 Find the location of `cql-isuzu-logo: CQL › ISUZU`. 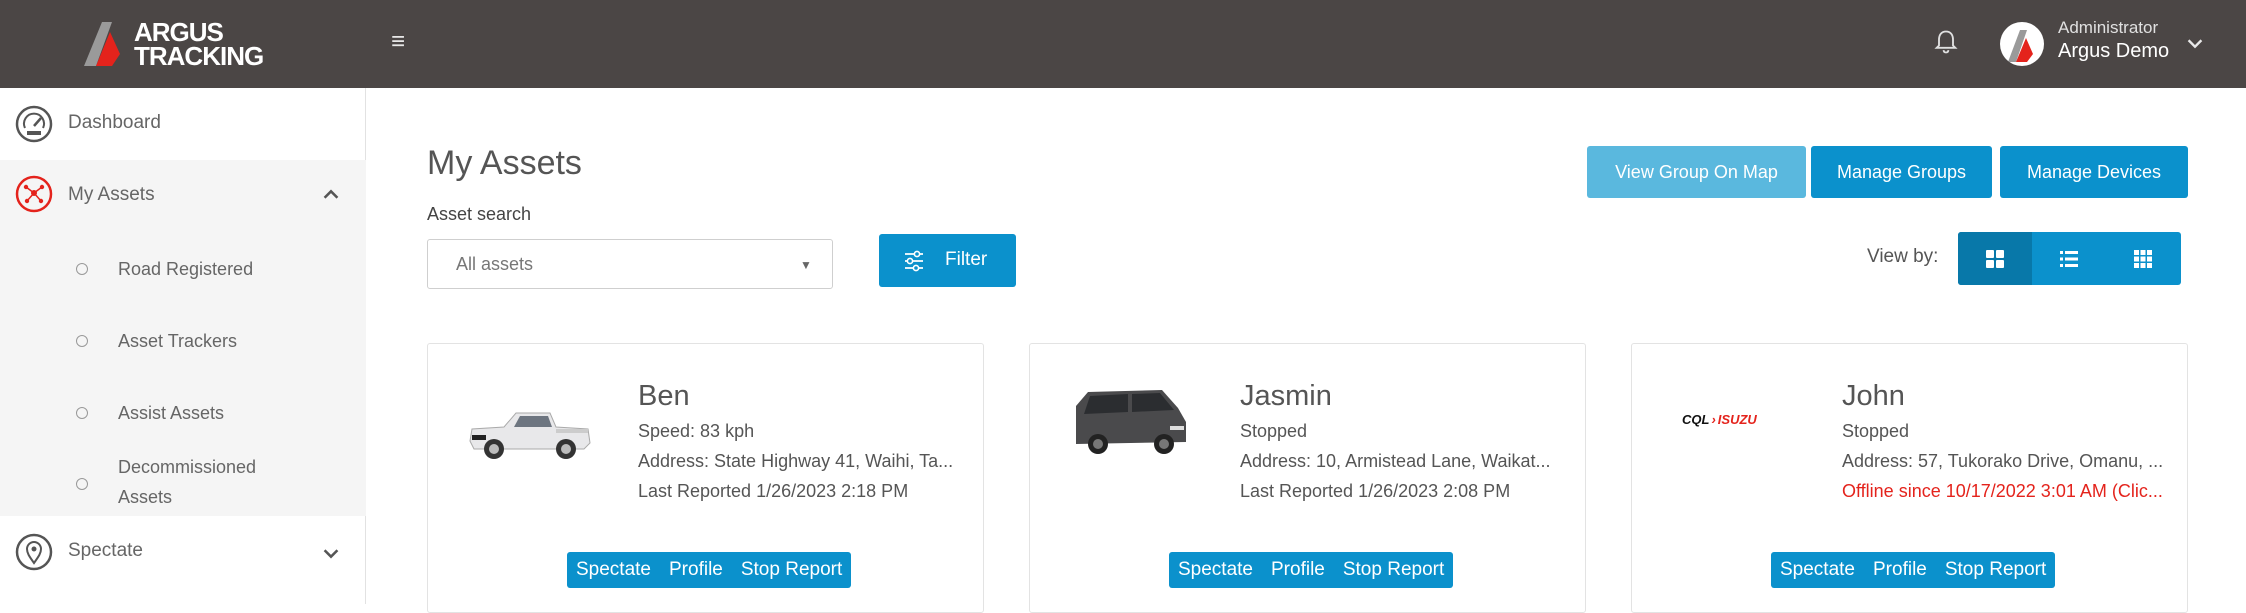

cql-isuzu-logo: CQL › ISUZU is located at coordinates (1719, 419).